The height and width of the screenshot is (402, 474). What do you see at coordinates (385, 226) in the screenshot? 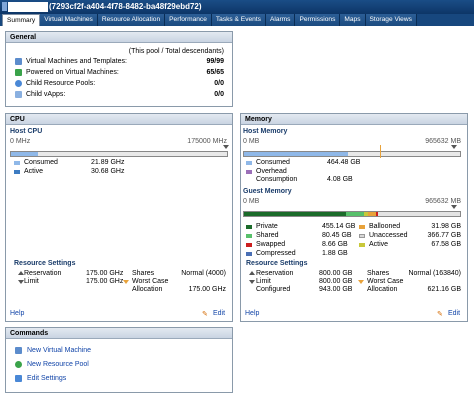
I see `guest-ballooned-label: Ballooned` at bounding box center [385, 226].